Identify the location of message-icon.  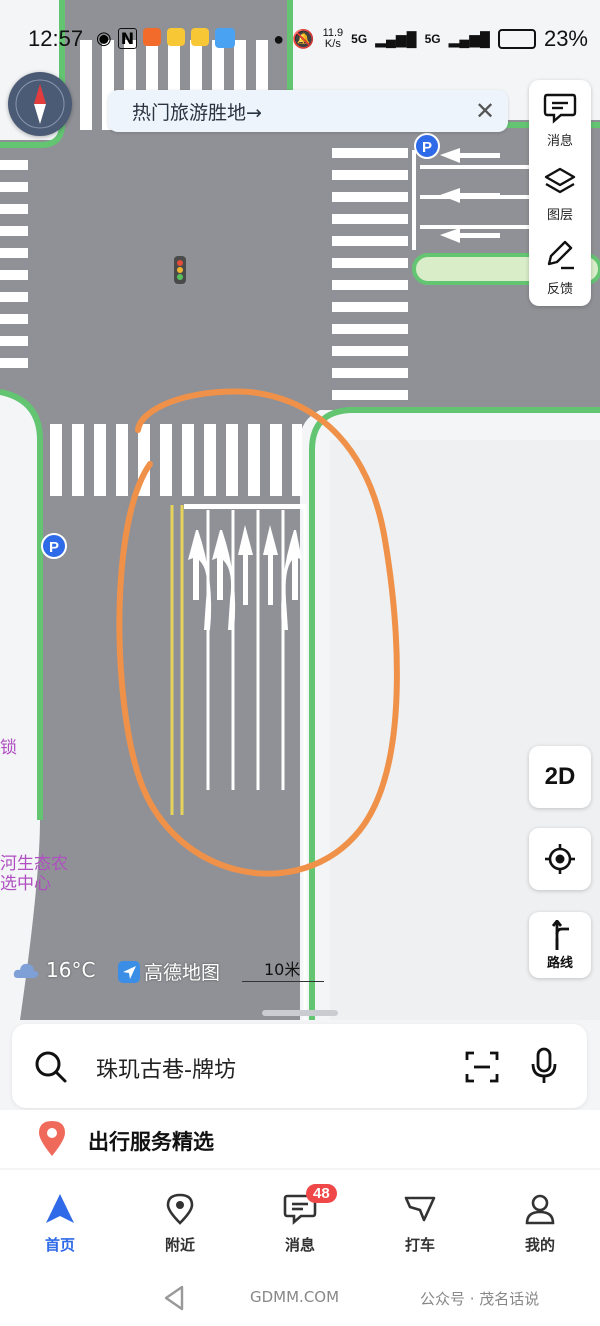
(560, 108).